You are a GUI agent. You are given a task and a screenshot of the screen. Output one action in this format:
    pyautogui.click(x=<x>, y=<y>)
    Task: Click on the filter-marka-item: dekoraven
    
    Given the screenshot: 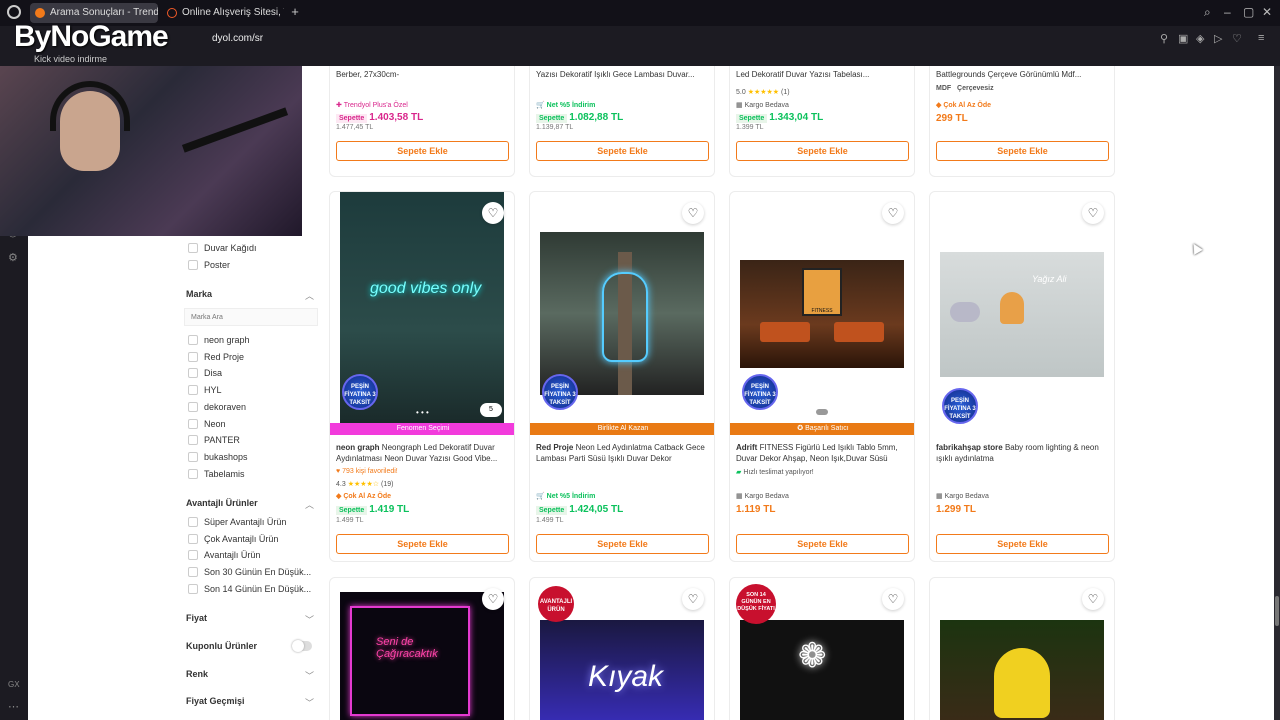 What is the action you would take?
    pyautogui.click(x=217, y=406)
    